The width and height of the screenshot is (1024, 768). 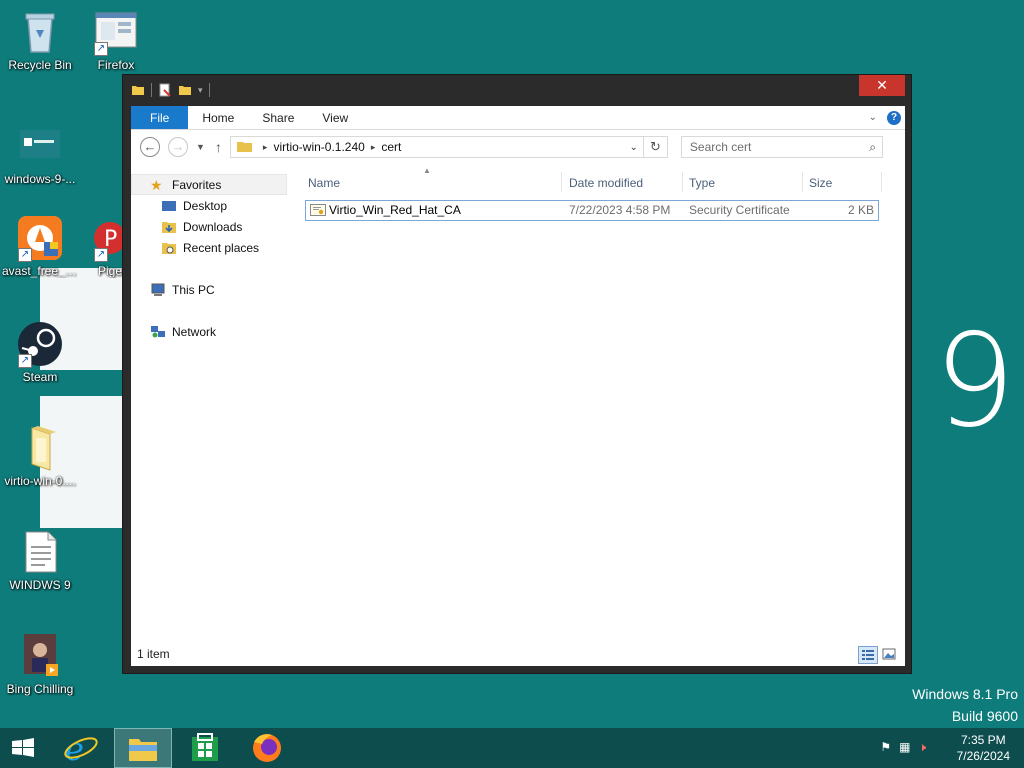 I want to click on clock-date: 7/26/2024, so click(x=983, y=756).